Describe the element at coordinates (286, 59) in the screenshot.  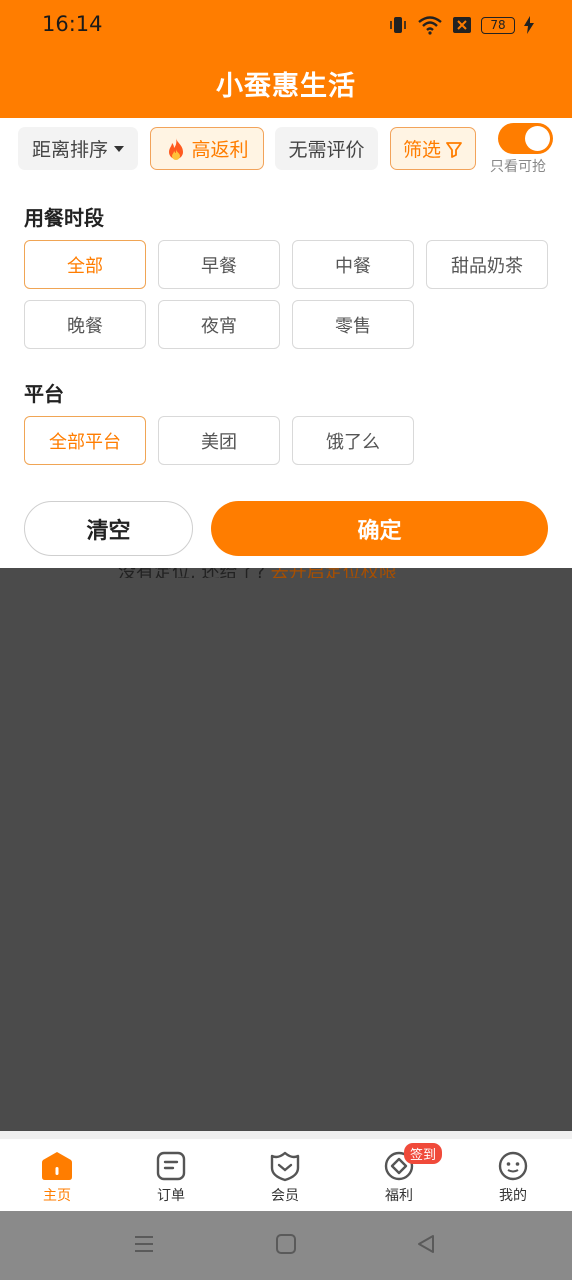
I see `app-header: 16:14 78 小蚕惠生活` at that location.